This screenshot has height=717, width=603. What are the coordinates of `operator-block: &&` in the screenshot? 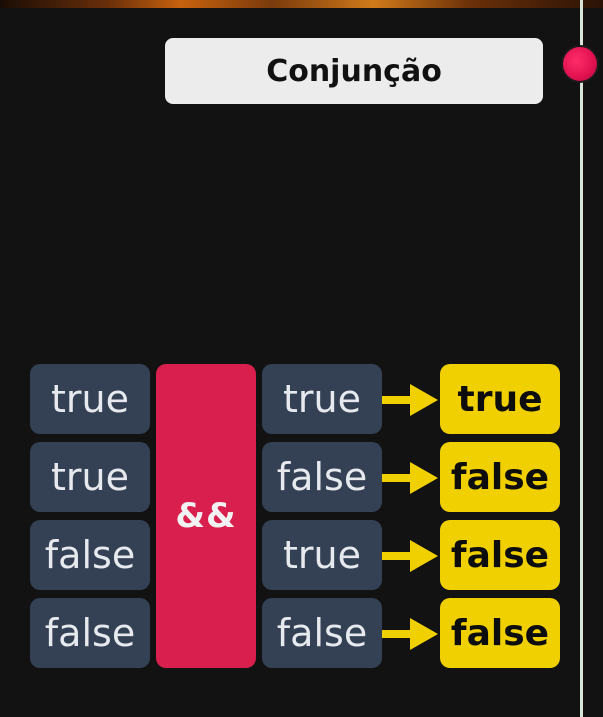 It's located at (206, 516).